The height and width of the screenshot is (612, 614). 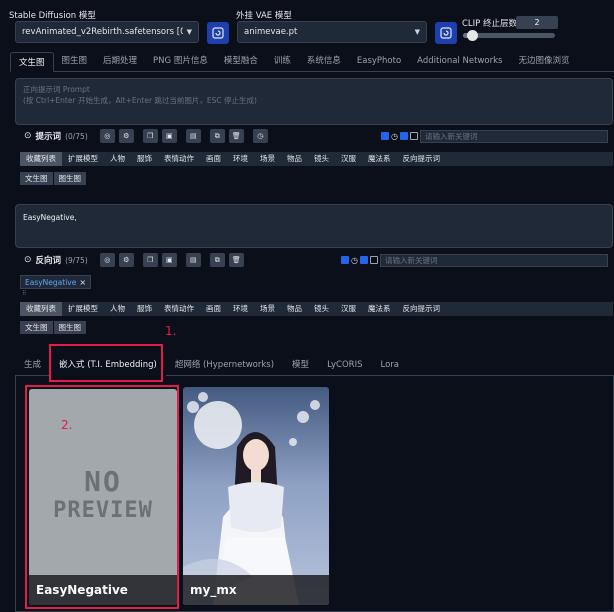 What do you see at coordinates (417, 32) in the screenshot?
I see `caret-down-icon: ▼` at bounding box center [417, 32].